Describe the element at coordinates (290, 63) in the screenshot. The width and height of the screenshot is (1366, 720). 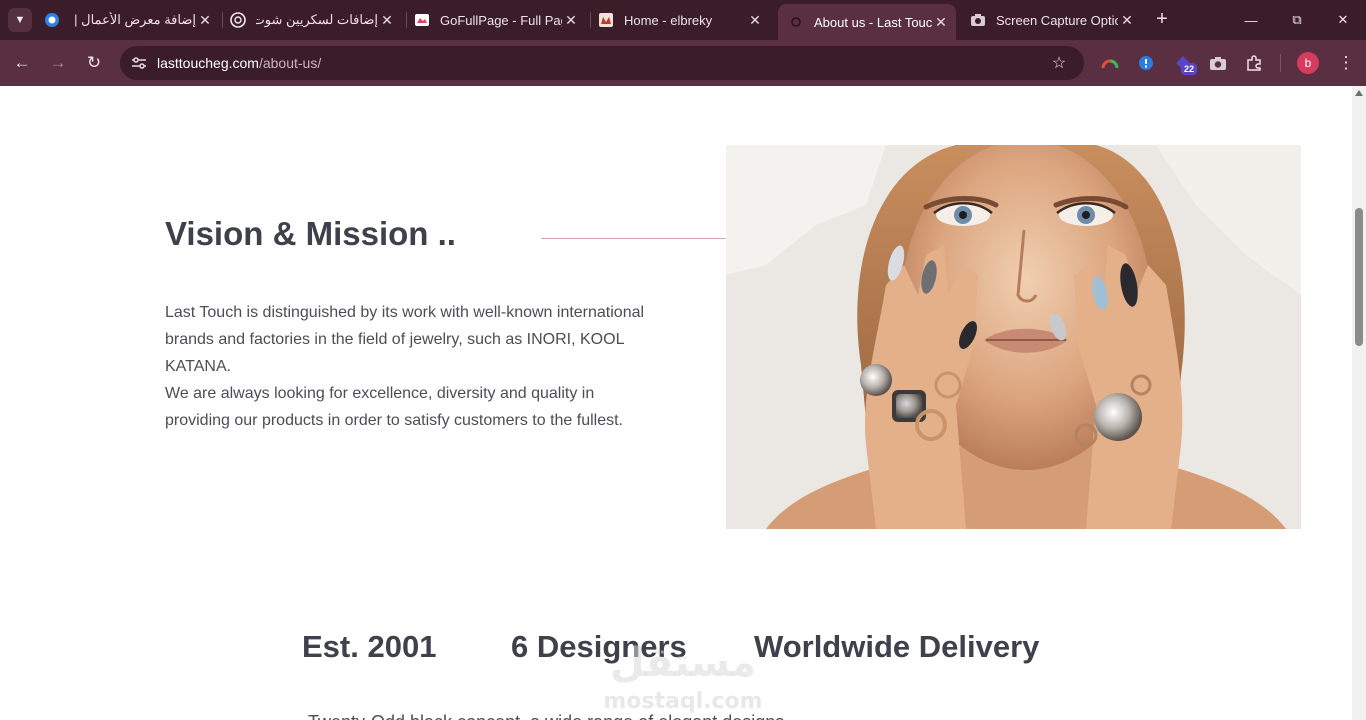
I see `url-path: /about-us/` at that location.